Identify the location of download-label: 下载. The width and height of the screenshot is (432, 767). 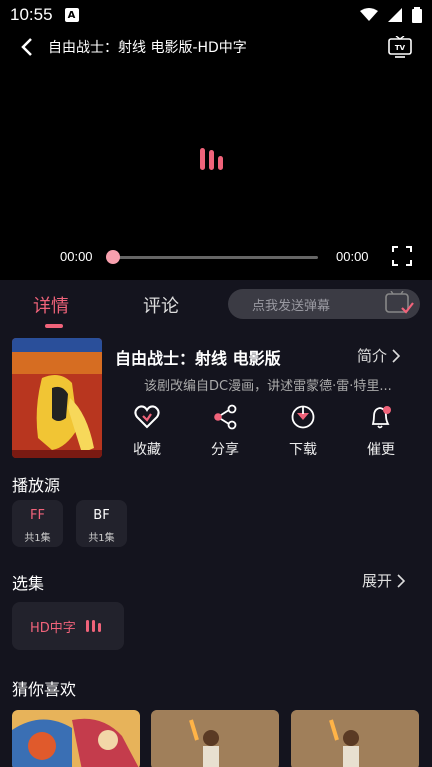
(303, 450).